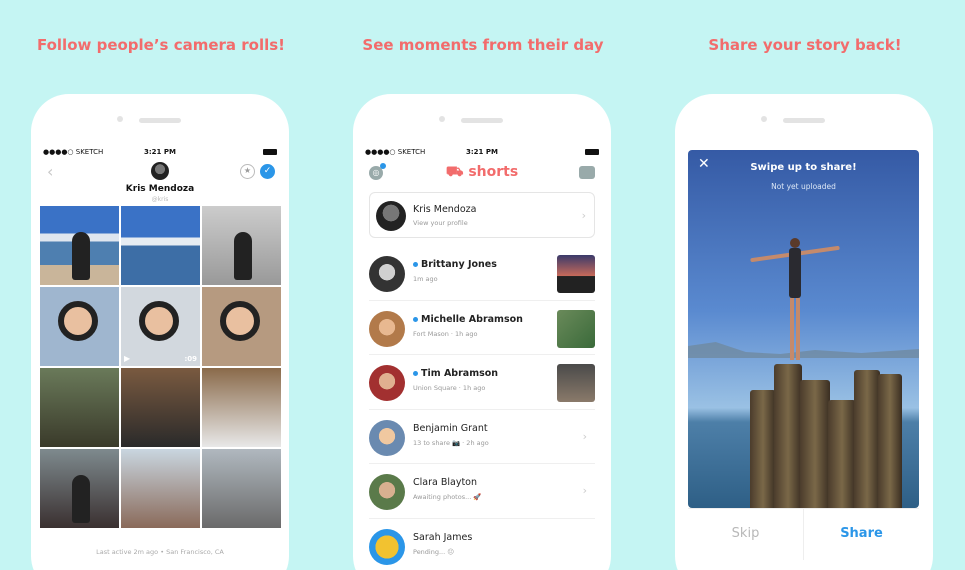  Describe the element at coordinates (267, 171) in the screenshot. I see `checkmark-icon: ✓` at that location.